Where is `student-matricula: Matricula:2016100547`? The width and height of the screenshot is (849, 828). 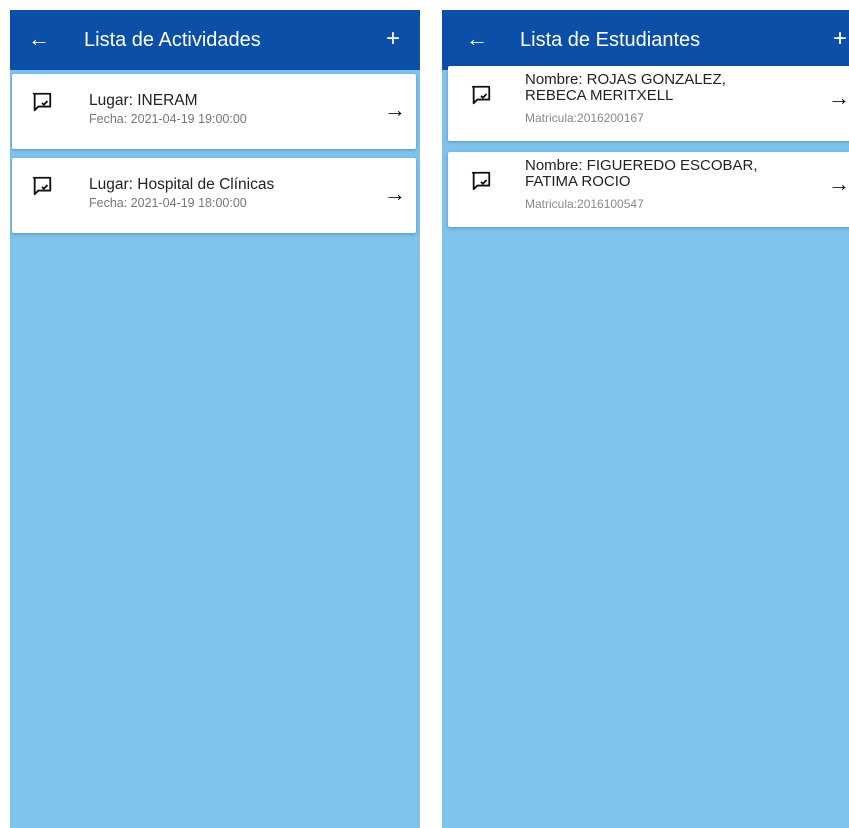
student-matricula: Matricula:2016100547 is located at coordinates (584, 204).